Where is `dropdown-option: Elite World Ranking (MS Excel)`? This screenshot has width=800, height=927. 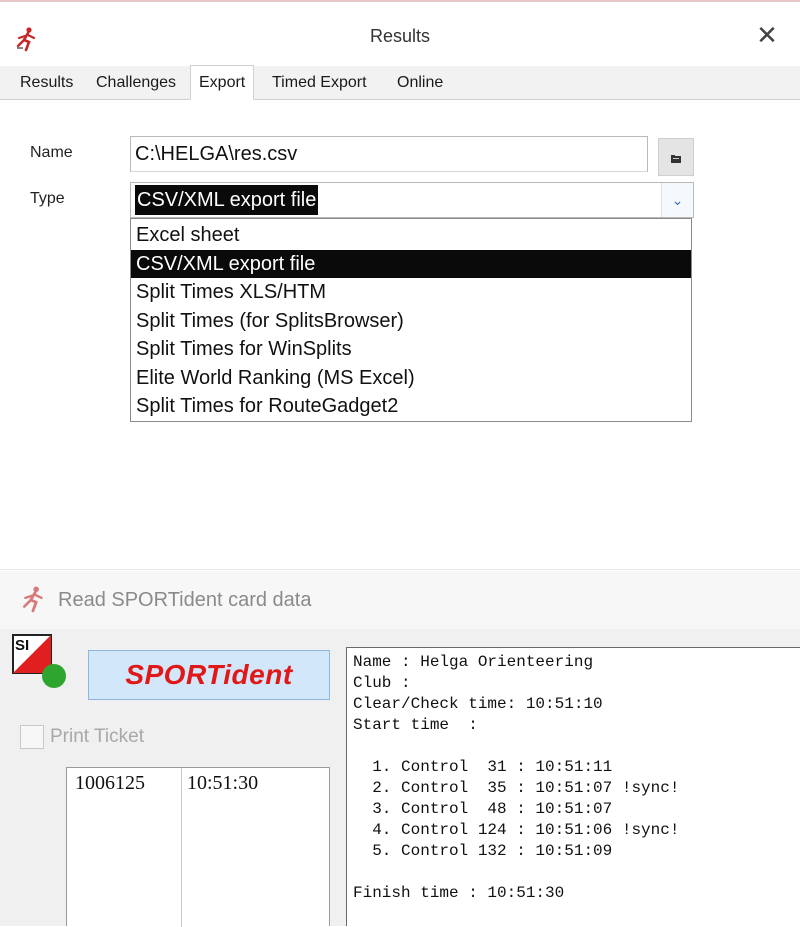
dropdown-option: Elite World Ranking (MS Excel) is located at coordinates (411, 378).